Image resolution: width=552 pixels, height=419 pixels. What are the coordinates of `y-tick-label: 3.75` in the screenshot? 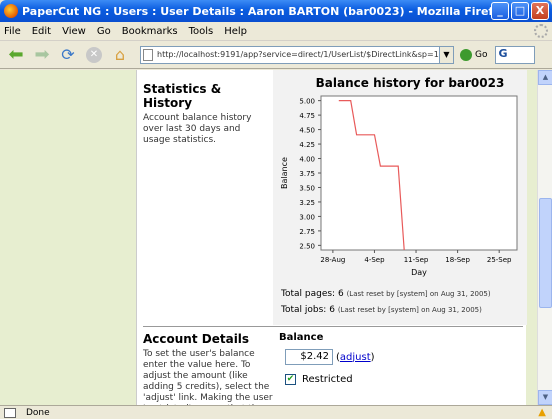 It's located at (307, 174).